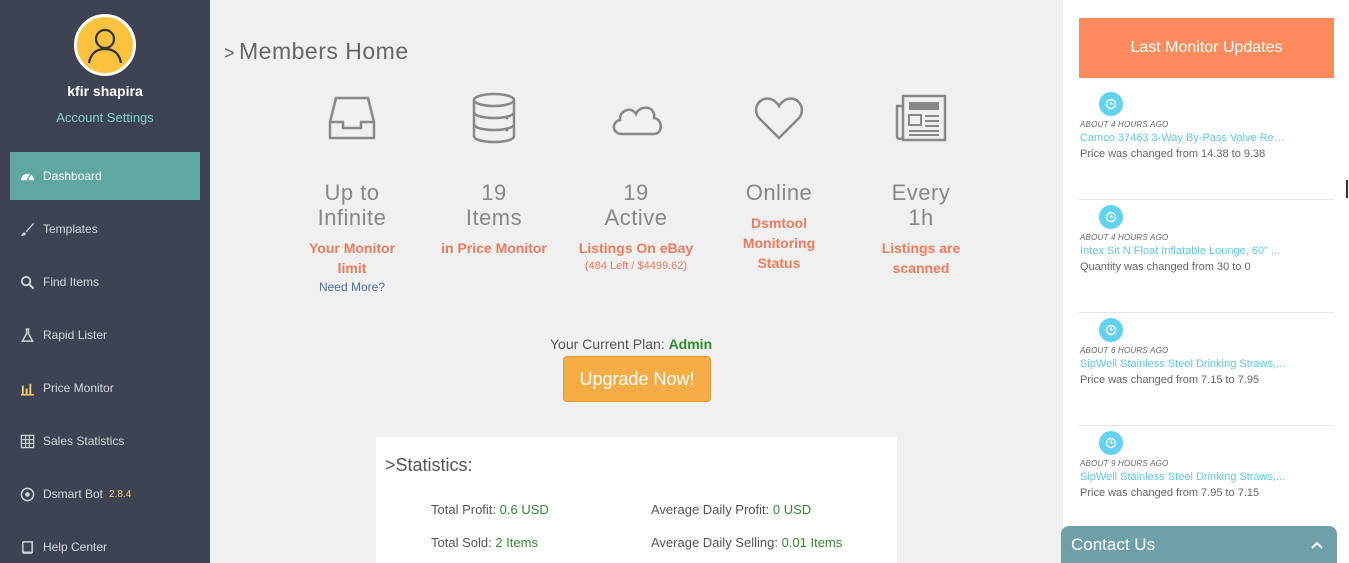  What do you see at coordinates (84, 441) in the screenshot?
I see `sidebar-item-label: Sales Statistics` at bounding box center [84, 441].